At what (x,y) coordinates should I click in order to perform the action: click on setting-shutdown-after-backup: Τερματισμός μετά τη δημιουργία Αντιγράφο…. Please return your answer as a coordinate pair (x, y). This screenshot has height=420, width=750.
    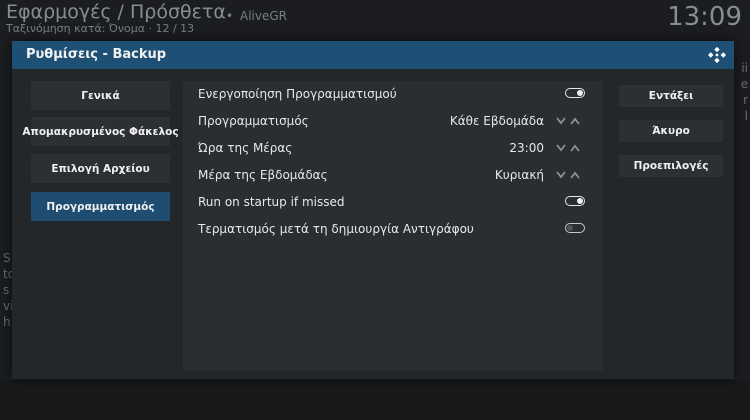
    Looking at the image, I should click on (393, 229).